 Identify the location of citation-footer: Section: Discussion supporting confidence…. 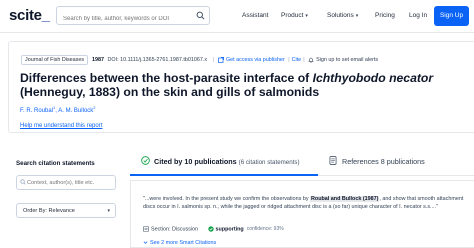
(213, 229).